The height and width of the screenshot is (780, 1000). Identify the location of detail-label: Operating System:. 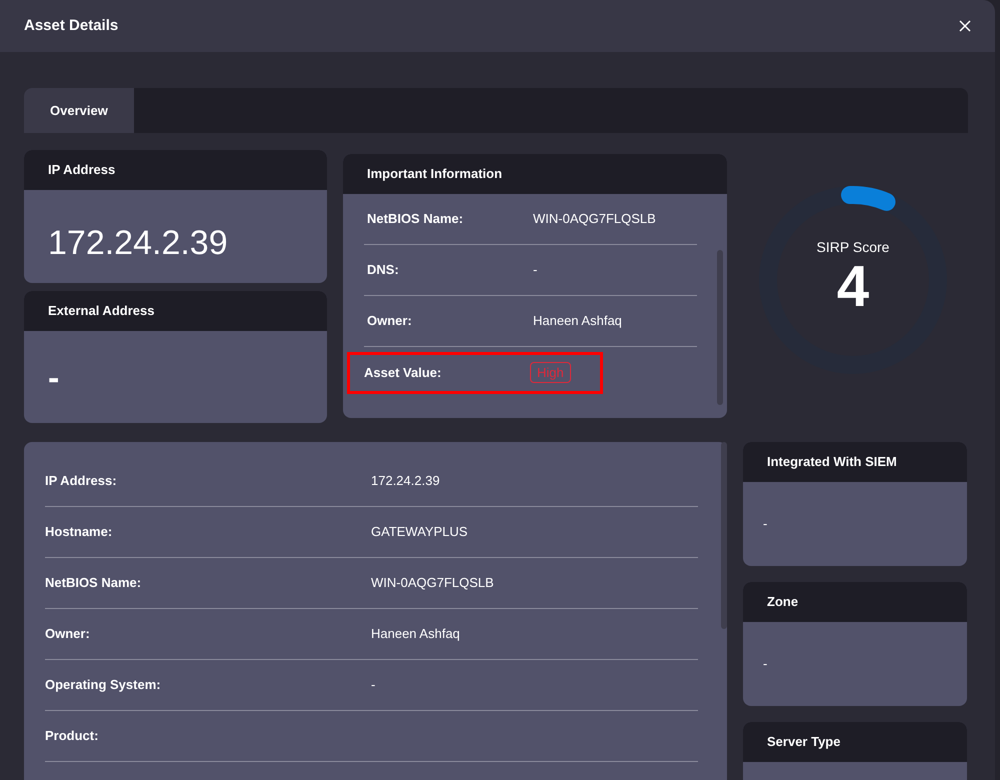
(103, 685).